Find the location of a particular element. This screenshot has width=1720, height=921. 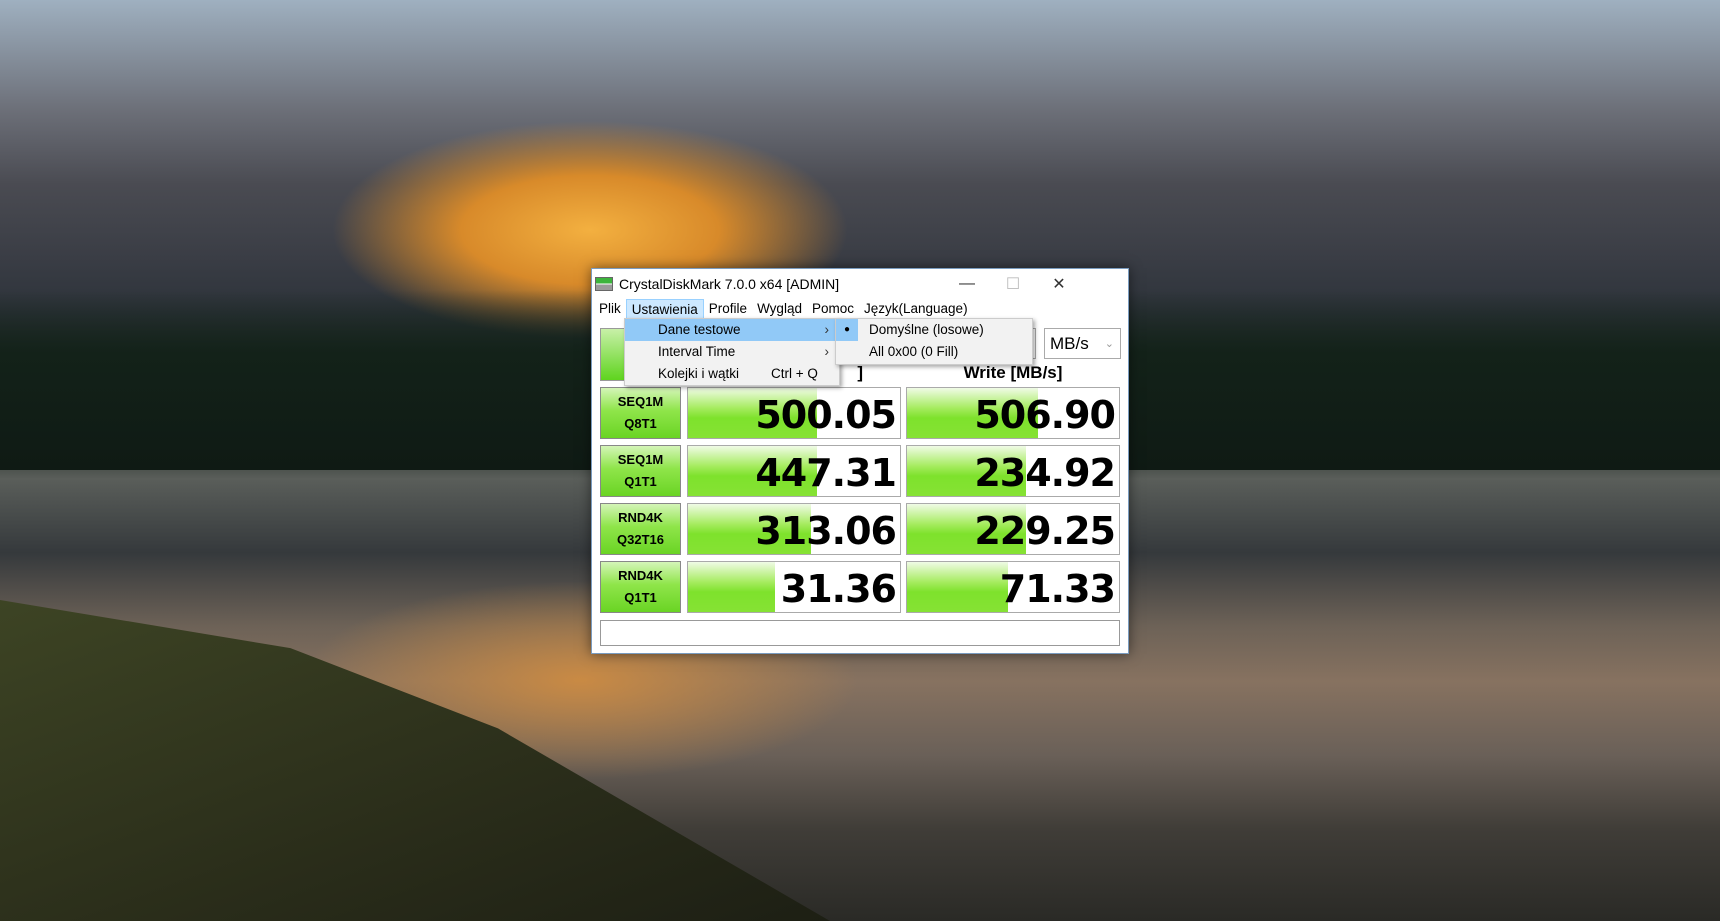

test-button: RND4K Q1T1 is located at coordinates (640, 587).